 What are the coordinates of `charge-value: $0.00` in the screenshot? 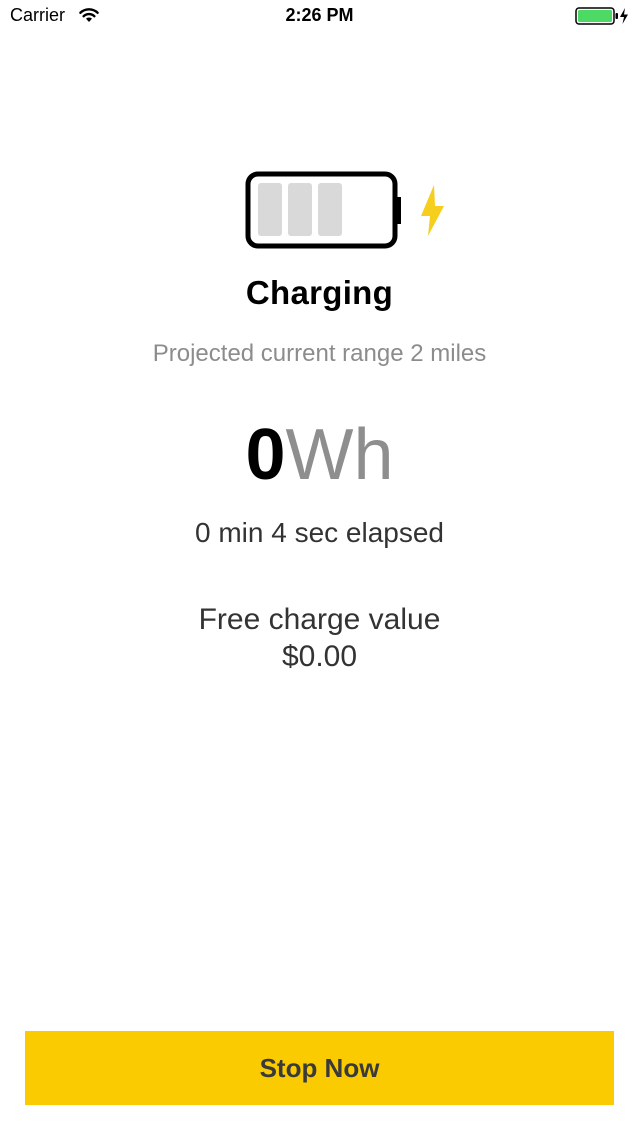 It's located at (319, 656).